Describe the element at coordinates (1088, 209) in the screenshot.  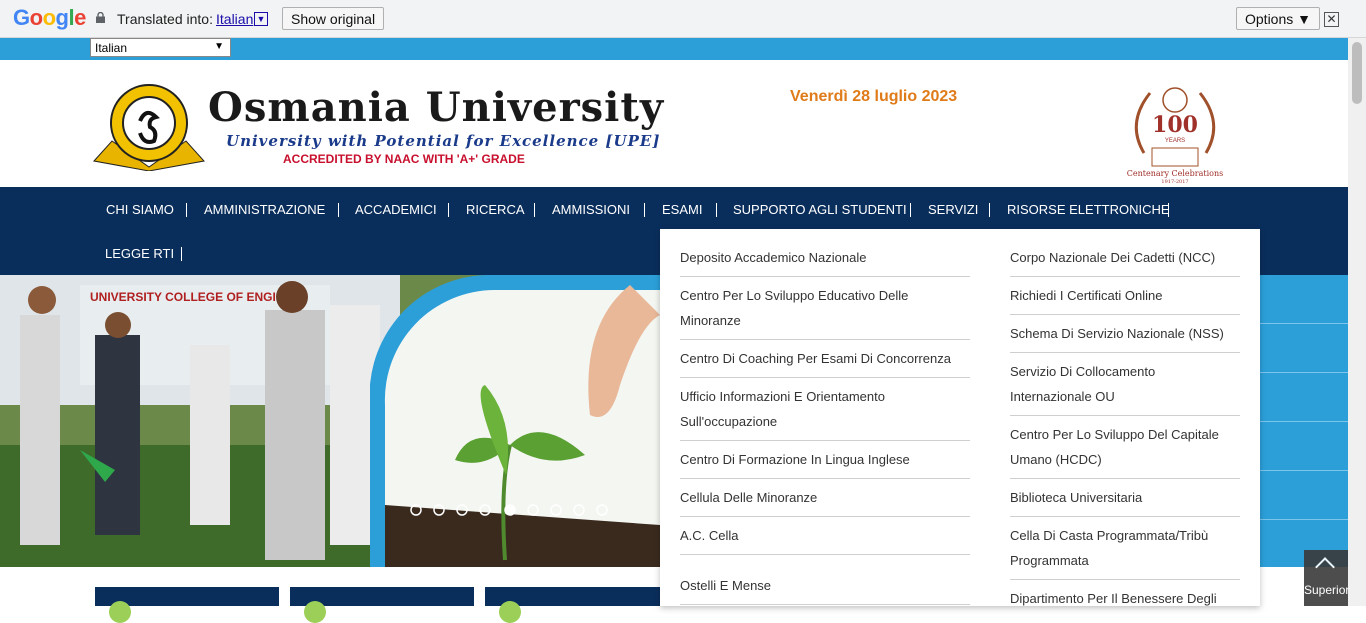
I see `nav-risorse-elettroniche: RISORSE ELETTRONICHE` at that location.